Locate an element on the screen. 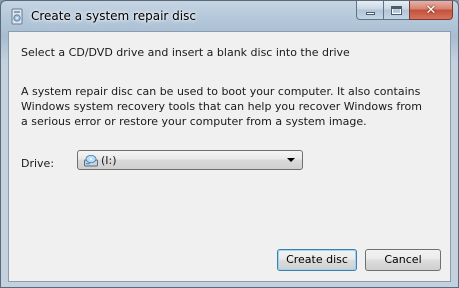 This screenshot has height=288, width=459. maximize-button is located at coordinates (396, 10).